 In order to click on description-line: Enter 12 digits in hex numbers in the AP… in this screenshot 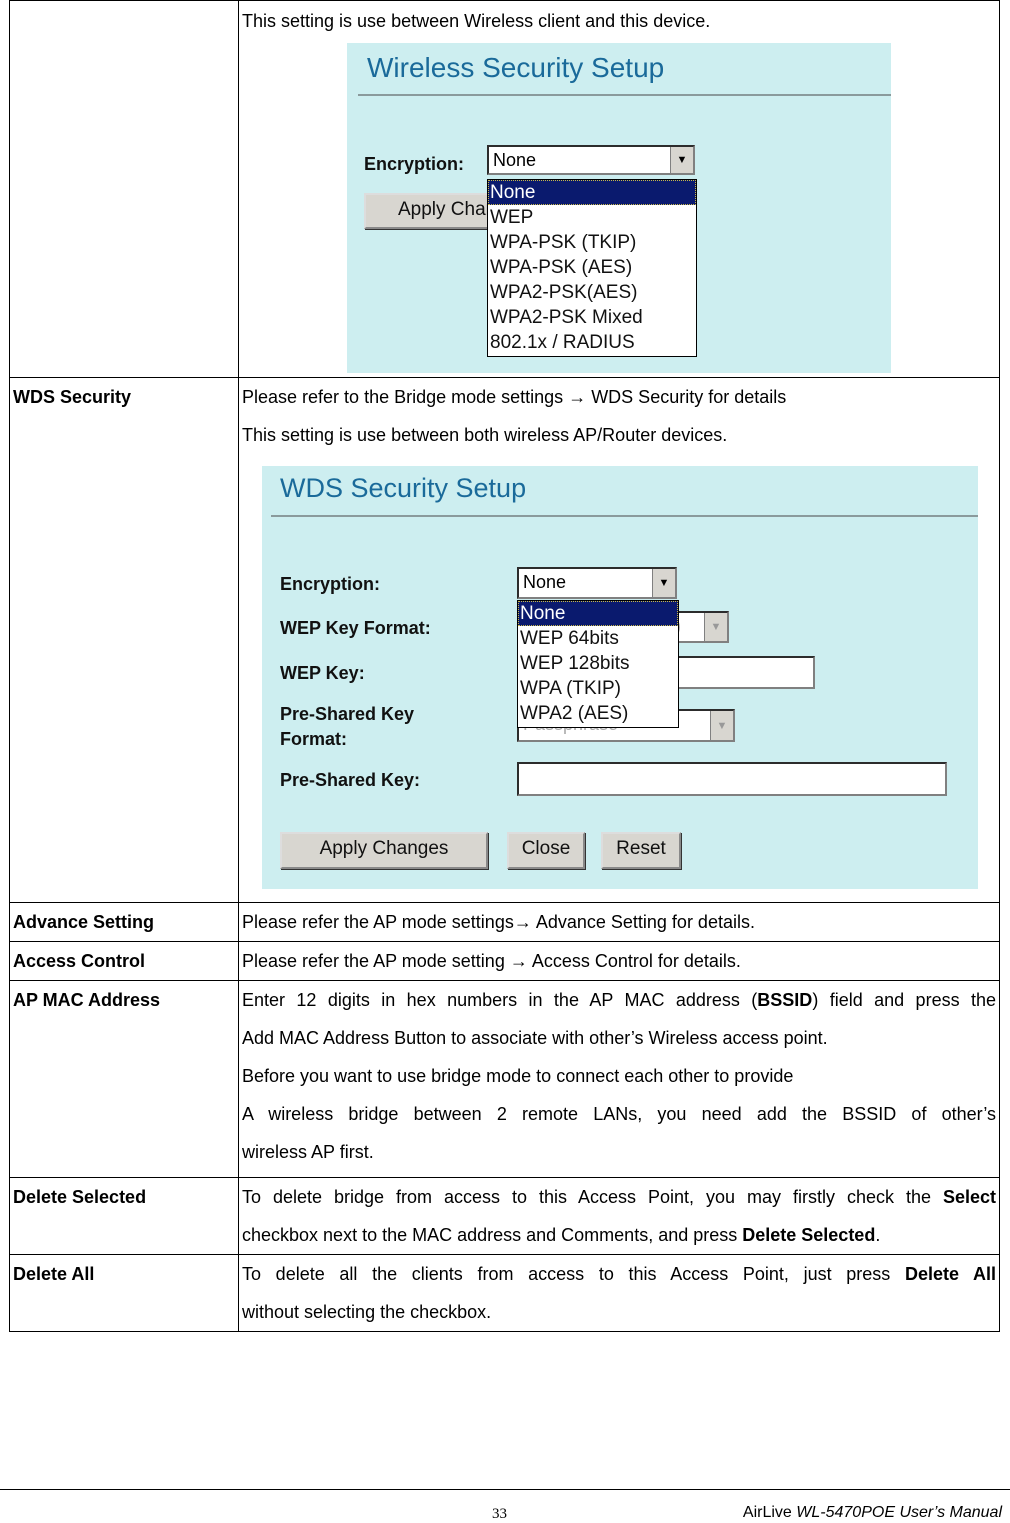, I will do `click(619, 1000)`.